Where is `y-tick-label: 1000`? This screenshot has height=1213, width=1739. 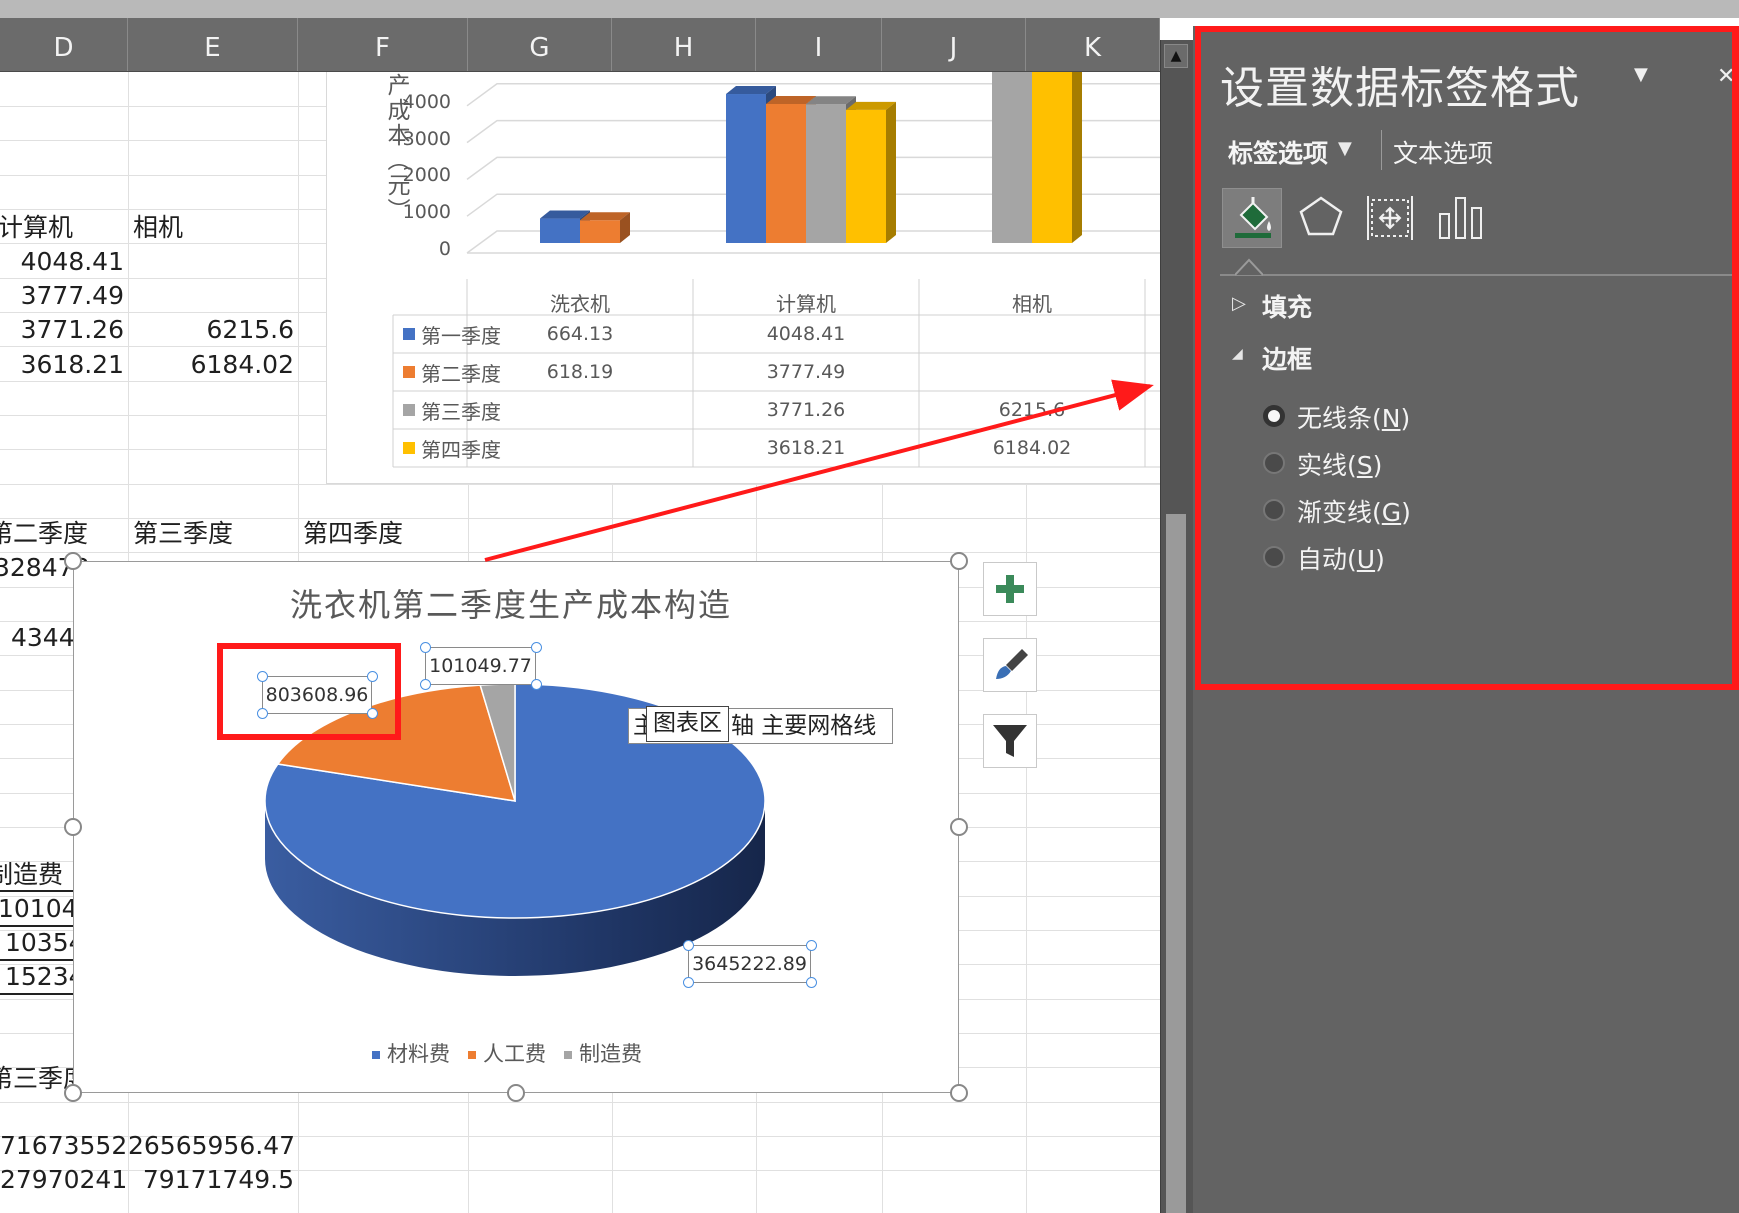 y-tick-label: 1000 is located at coordinates (426, 212).